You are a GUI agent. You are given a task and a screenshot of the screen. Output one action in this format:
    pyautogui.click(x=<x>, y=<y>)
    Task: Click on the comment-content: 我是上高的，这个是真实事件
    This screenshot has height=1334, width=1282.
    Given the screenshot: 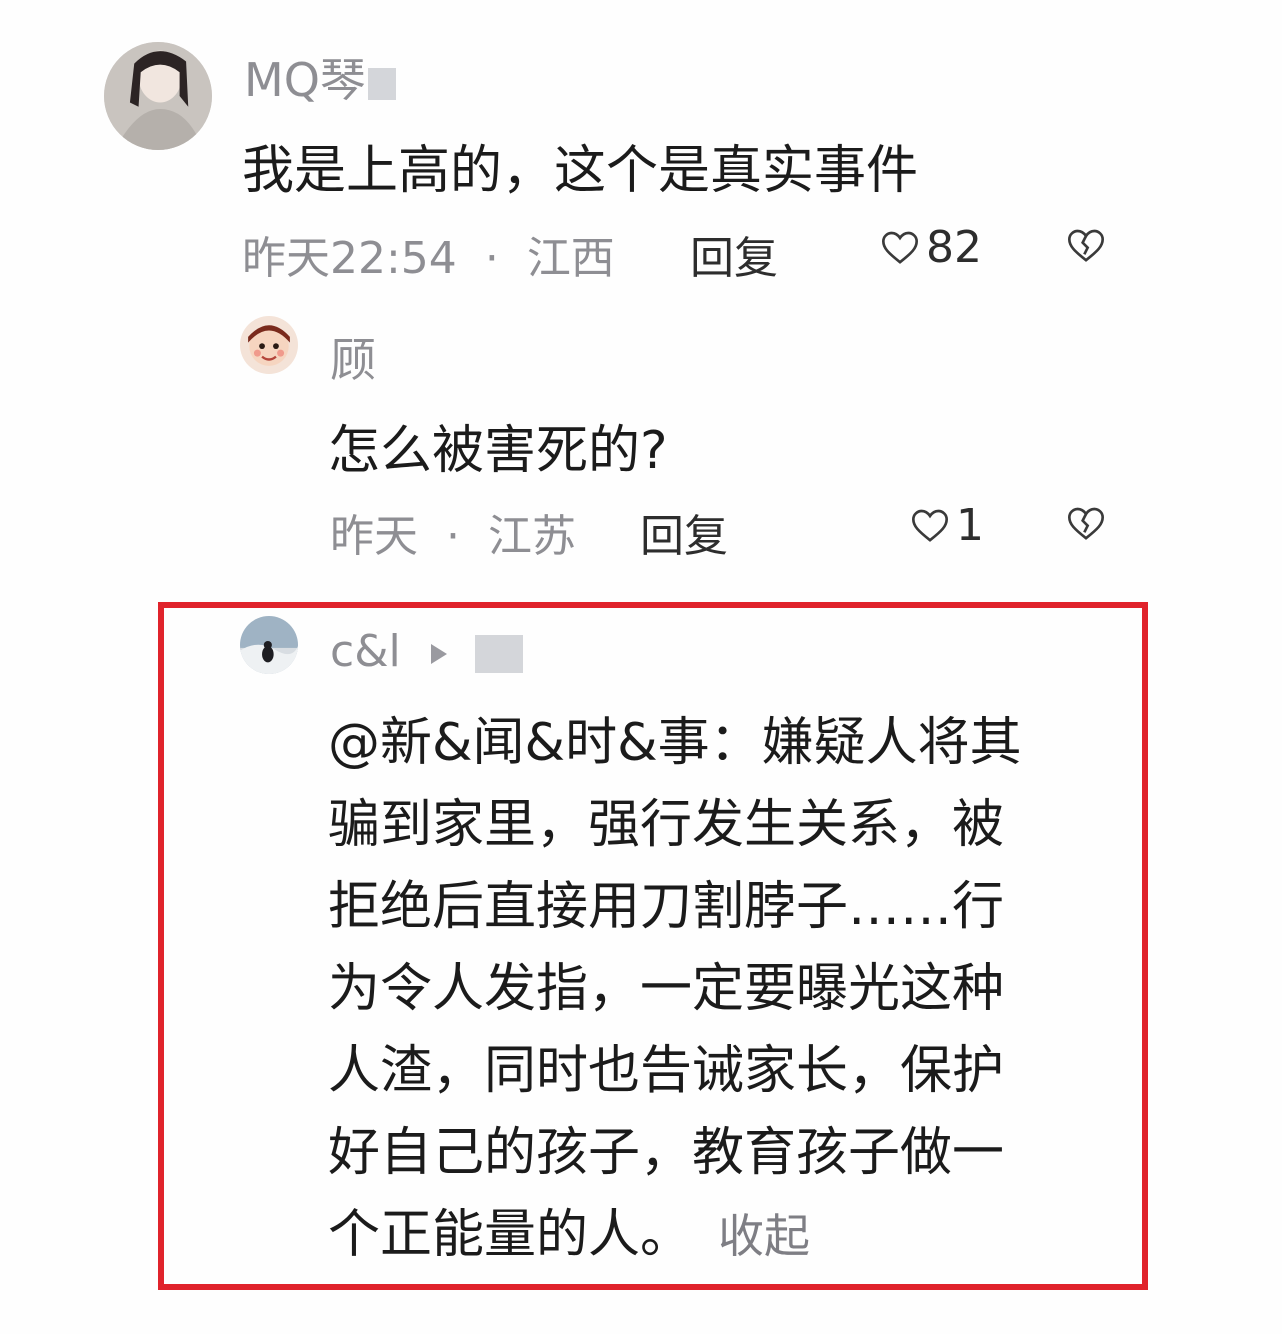 What is the action you would take?
    pyautogui.click(x=580, y=171)
    